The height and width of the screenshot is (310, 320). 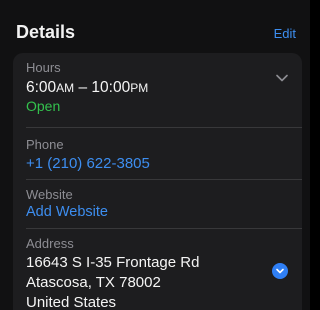 I want to click on address-line-3: United States, so click(x=71, y=302).